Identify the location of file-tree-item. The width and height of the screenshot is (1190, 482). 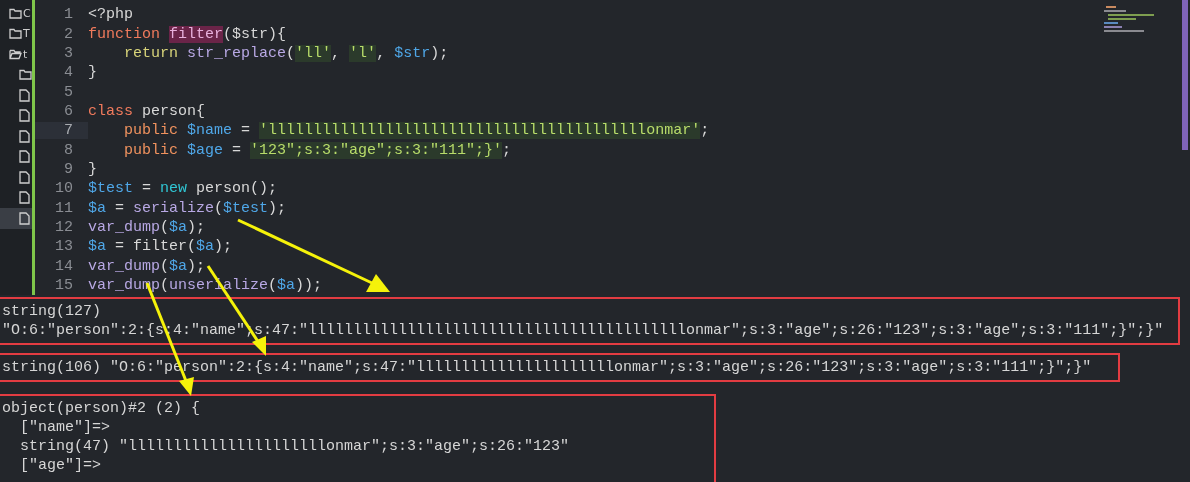
(16, 218).